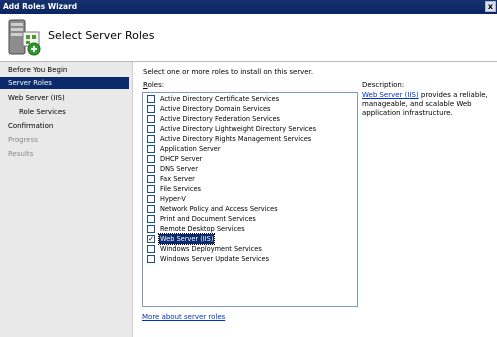 This screenshot has height=337, width=497. I want to click on description-link: Web Server (IIS), so click(390, 95).